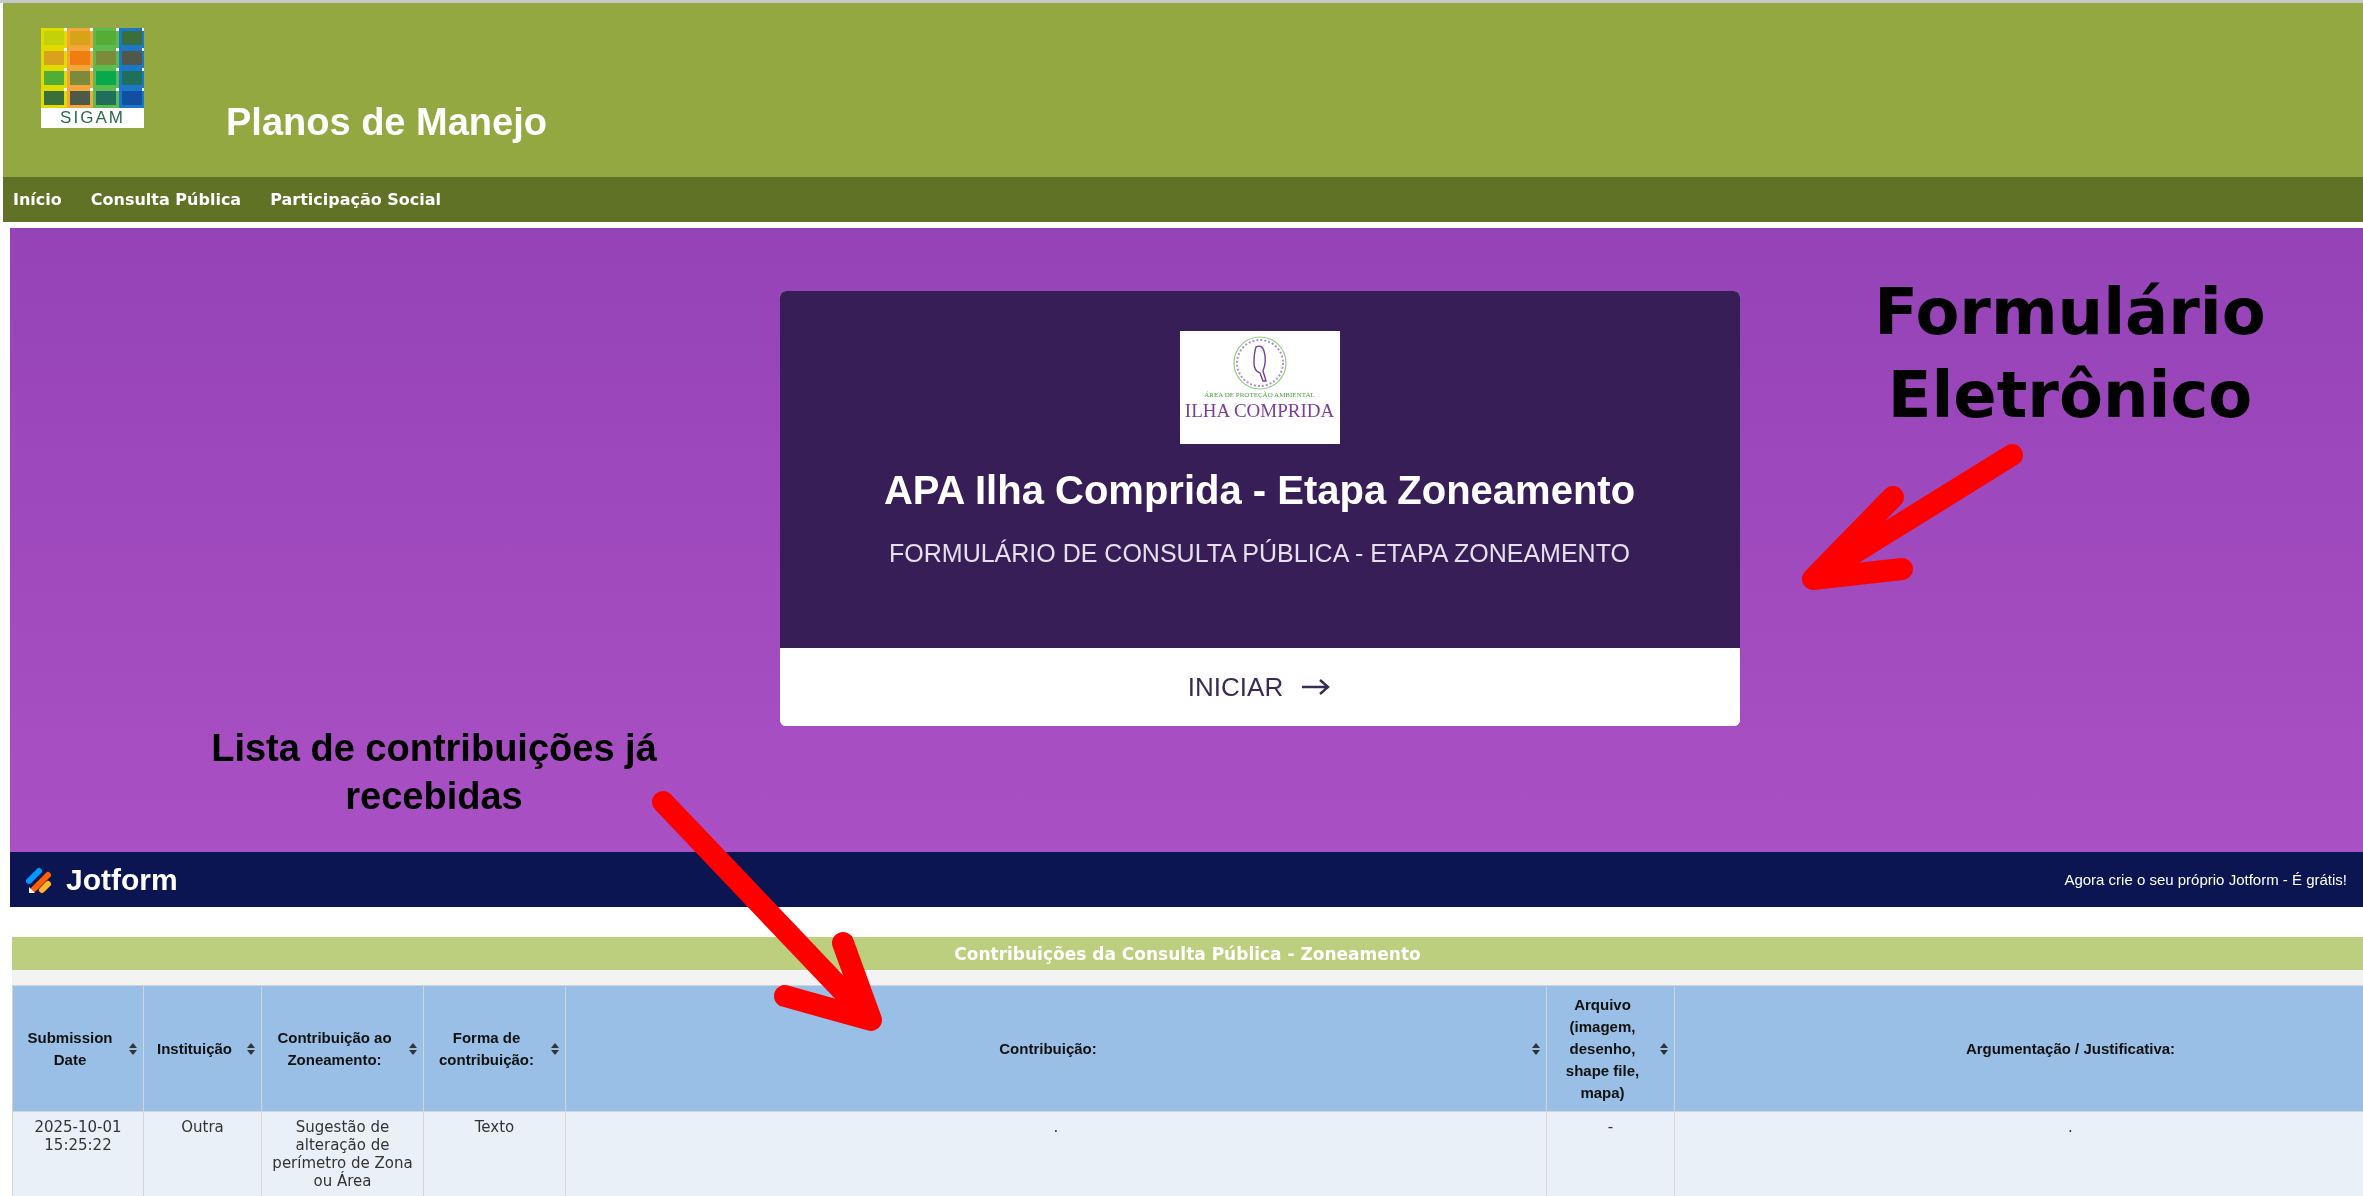 This screenshot has width=2363, height=1196. Describe the element at coordinates (356, 199) in the screenshot. I see `nav-link: Participação Social` at that location.